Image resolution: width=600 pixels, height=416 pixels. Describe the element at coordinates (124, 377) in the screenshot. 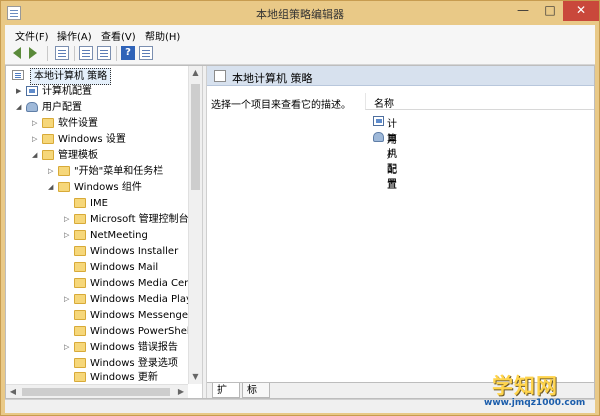

I see `tree-item-label: Windows 更新` at that location.